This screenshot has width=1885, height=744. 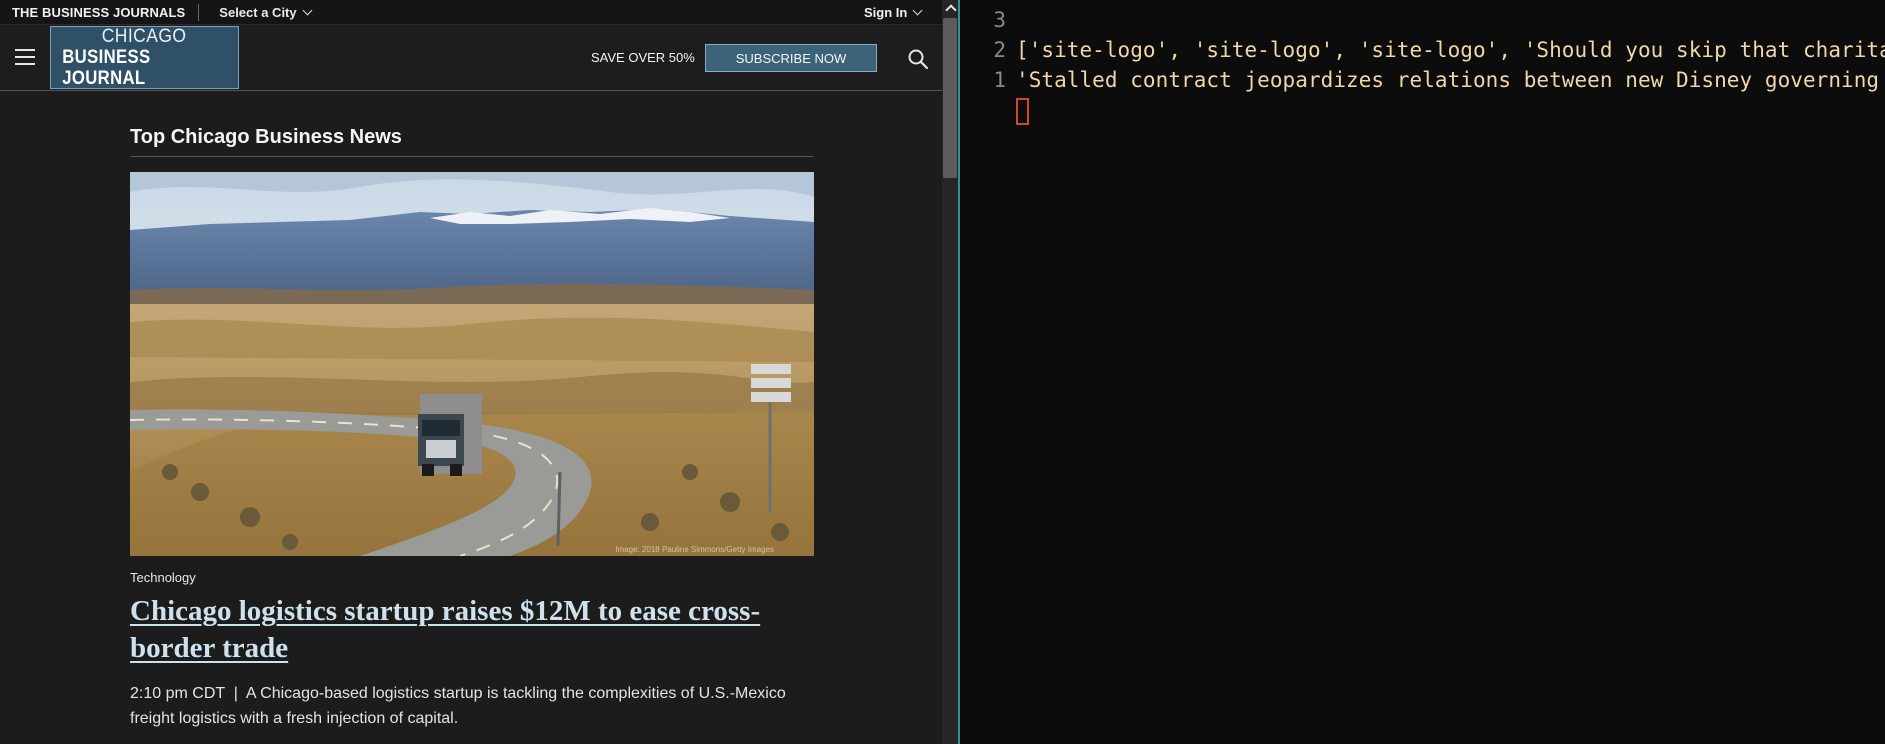 What do you see at coordinates (694, 549) in the screenshot?
I see `image-credit: Image: 2018 Pauline Simmons/Getty Images` at bounding box center [694, 549].